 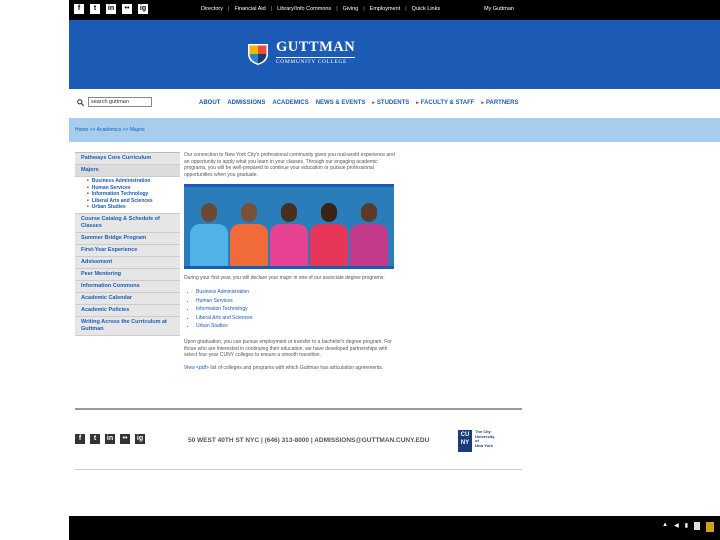 I want to click on link-employment: Employment, so click(x=385, y=9).